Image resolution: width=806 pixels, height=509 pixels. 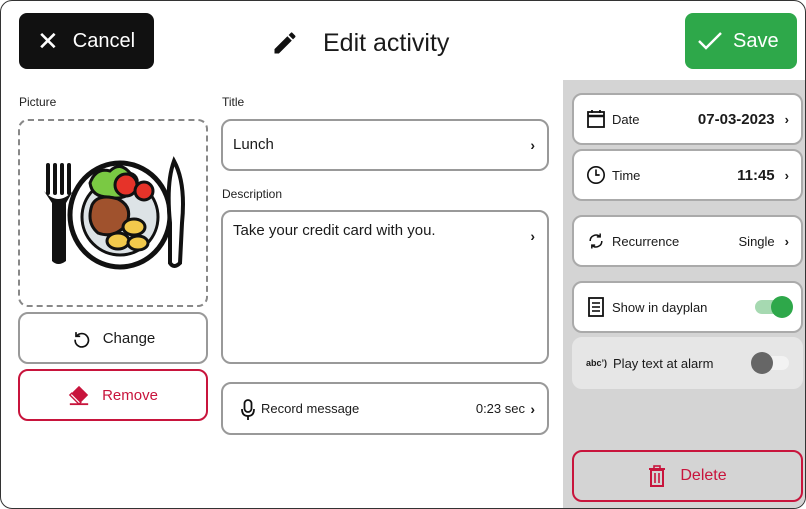 I want to click on page-title-text: Edit activity, so click(x=386, y=42).